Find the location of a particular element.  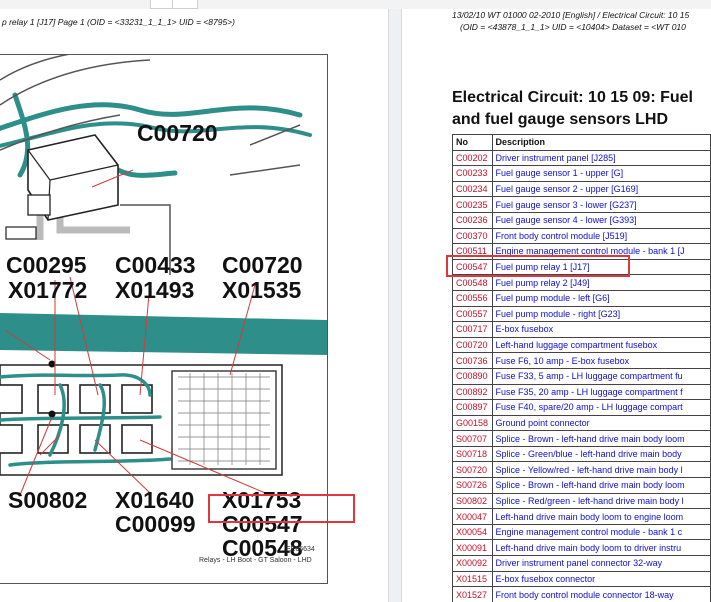

table-row: C00236 Fuel gauge sensor 4 - lower [G393] is located at coordinates (581, 220).